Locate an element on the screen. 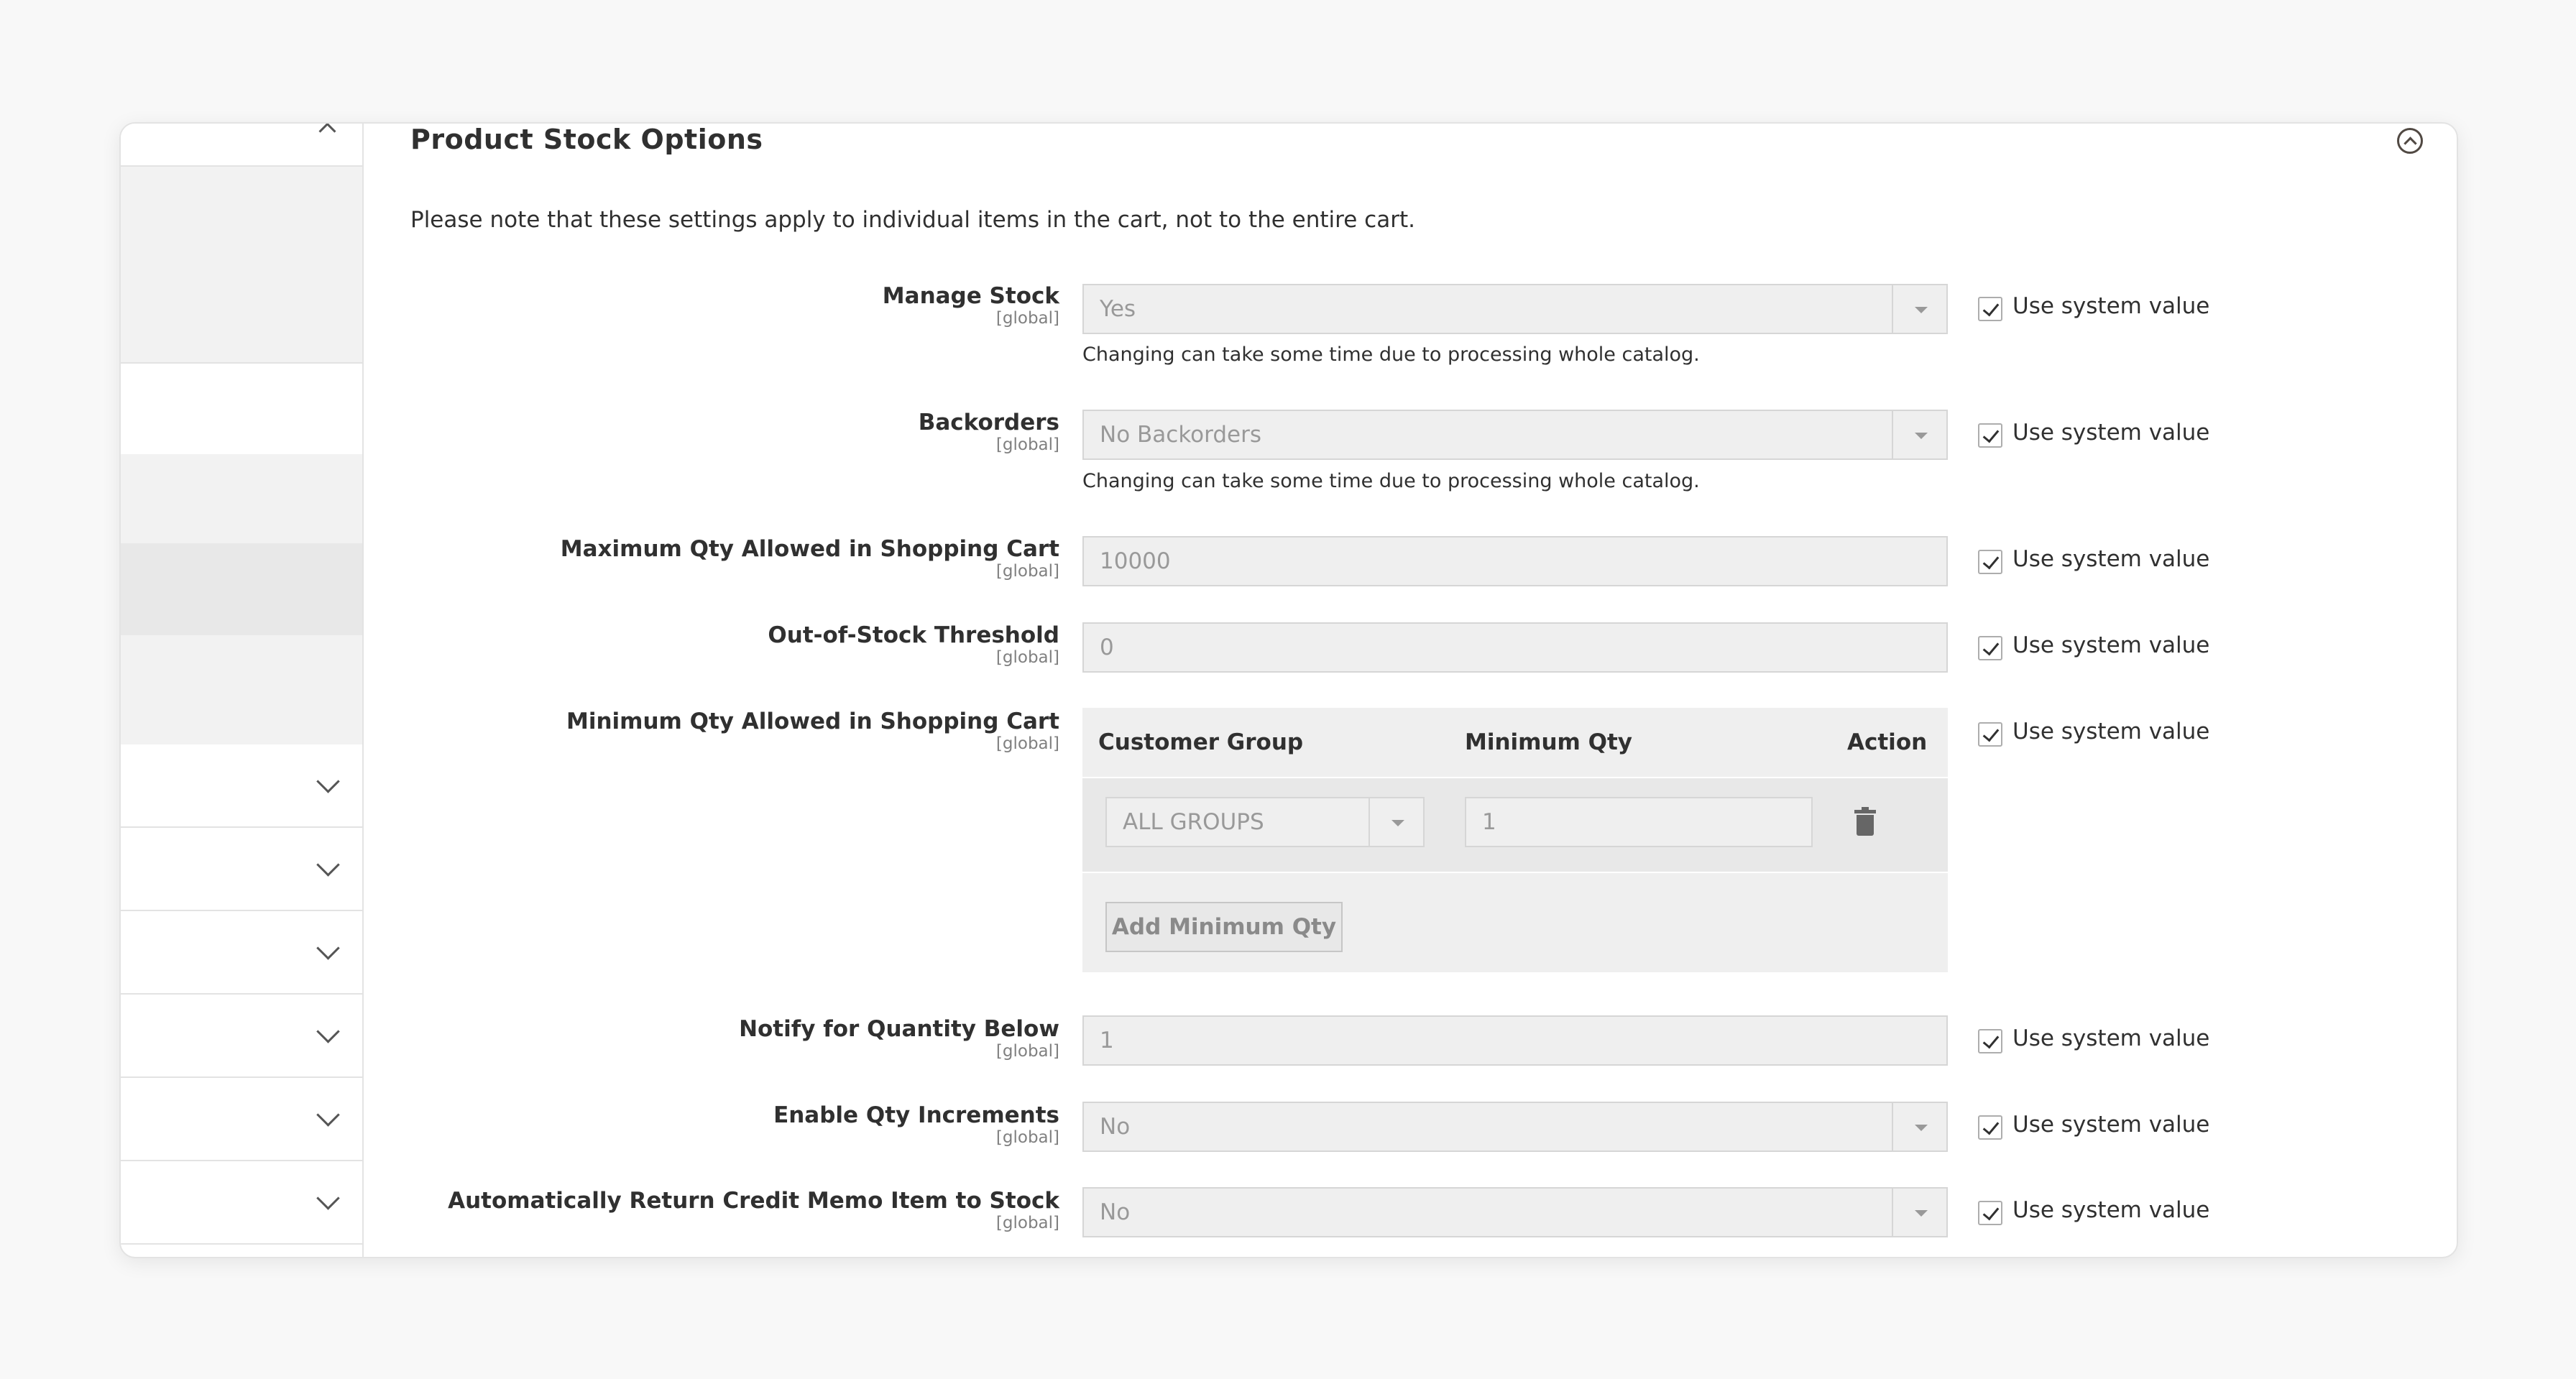  sidebar-item-top is located at coordinates (241, 145).